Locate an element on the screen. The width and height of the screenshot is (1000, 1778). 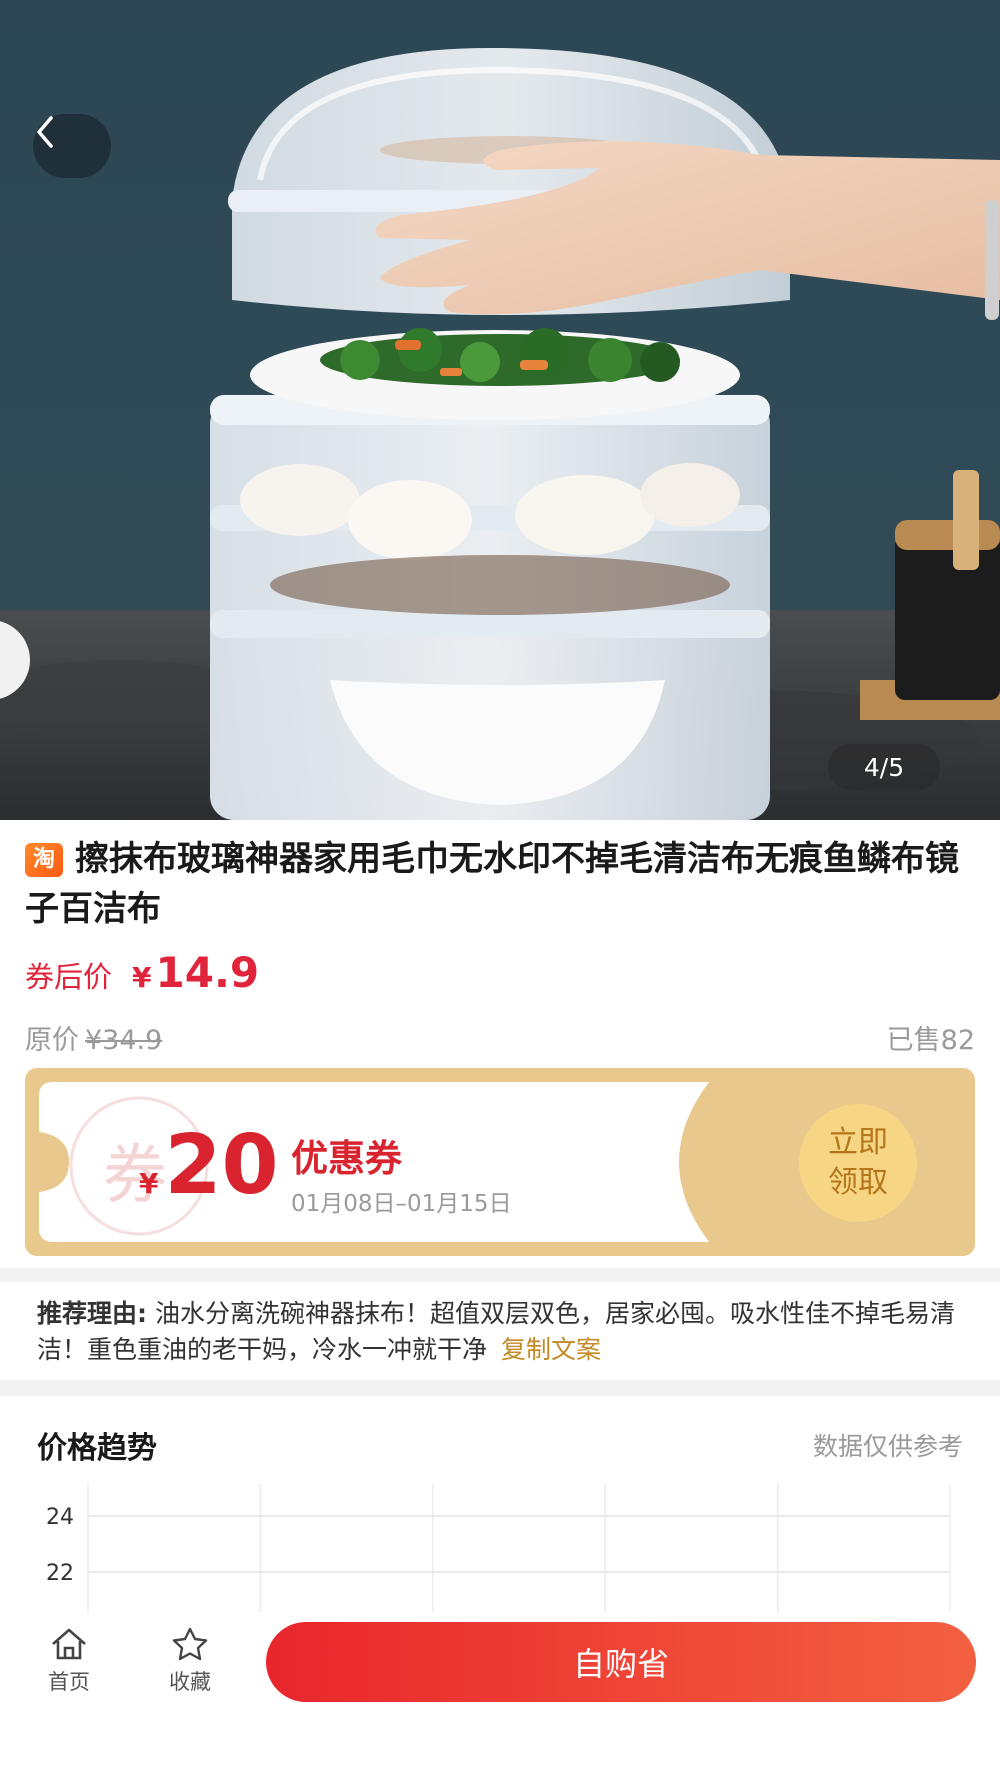
original-price-row: 原价 ¥34.9 已售82 is located at coordinates (500, 1038).